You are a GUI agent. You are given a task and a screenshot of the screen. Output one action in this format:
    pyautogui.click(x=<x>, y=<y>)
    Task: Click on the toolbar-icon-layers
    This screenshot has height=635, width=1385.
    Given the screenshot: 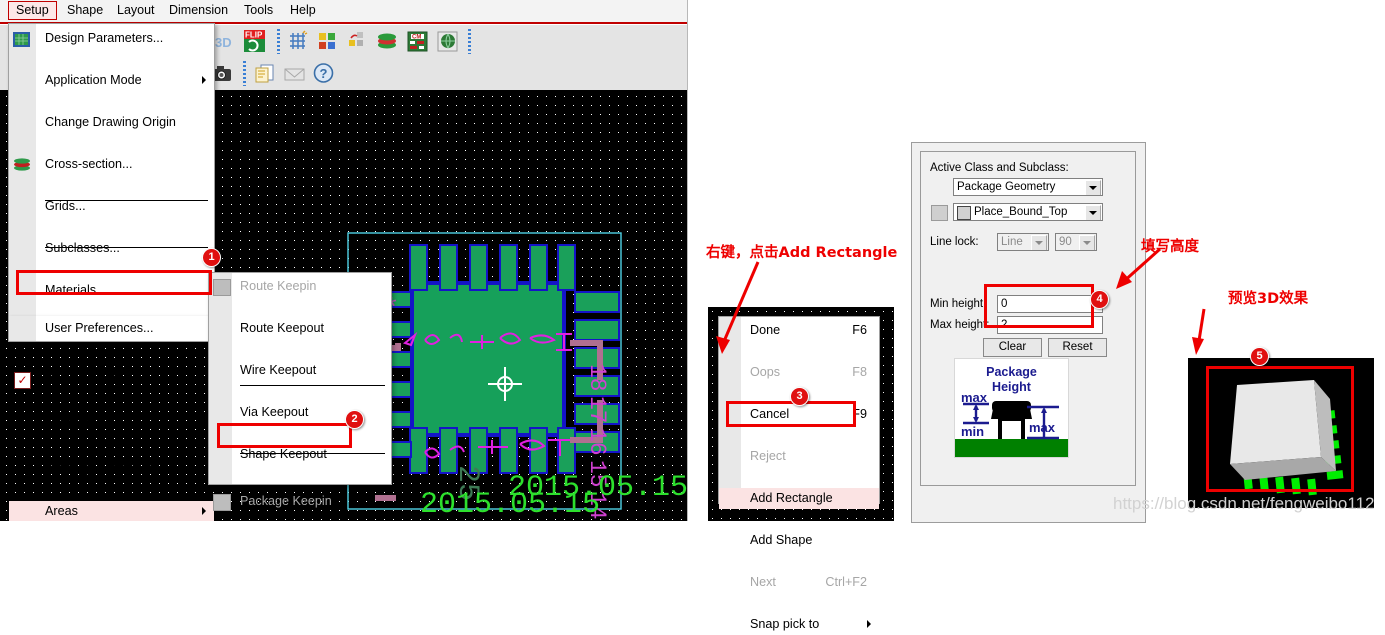 What is the action you would take?
    pyautogui.click(x=387, y=41)
    